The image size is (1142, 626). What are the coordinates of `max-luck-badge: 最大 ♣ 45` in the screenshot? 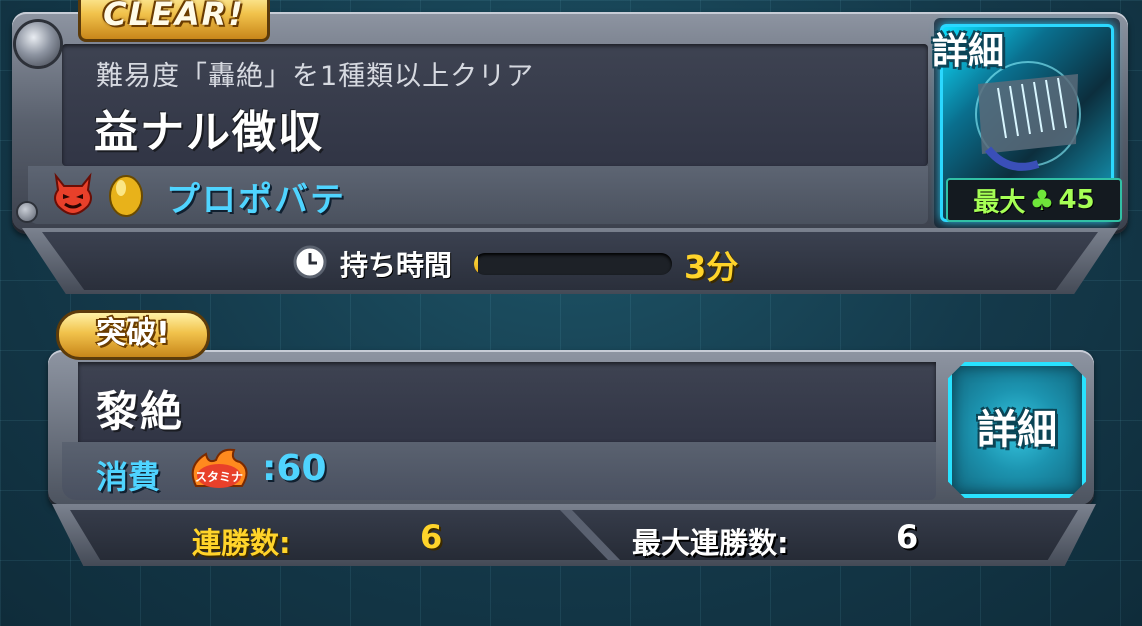 It's located at (1034, 200).